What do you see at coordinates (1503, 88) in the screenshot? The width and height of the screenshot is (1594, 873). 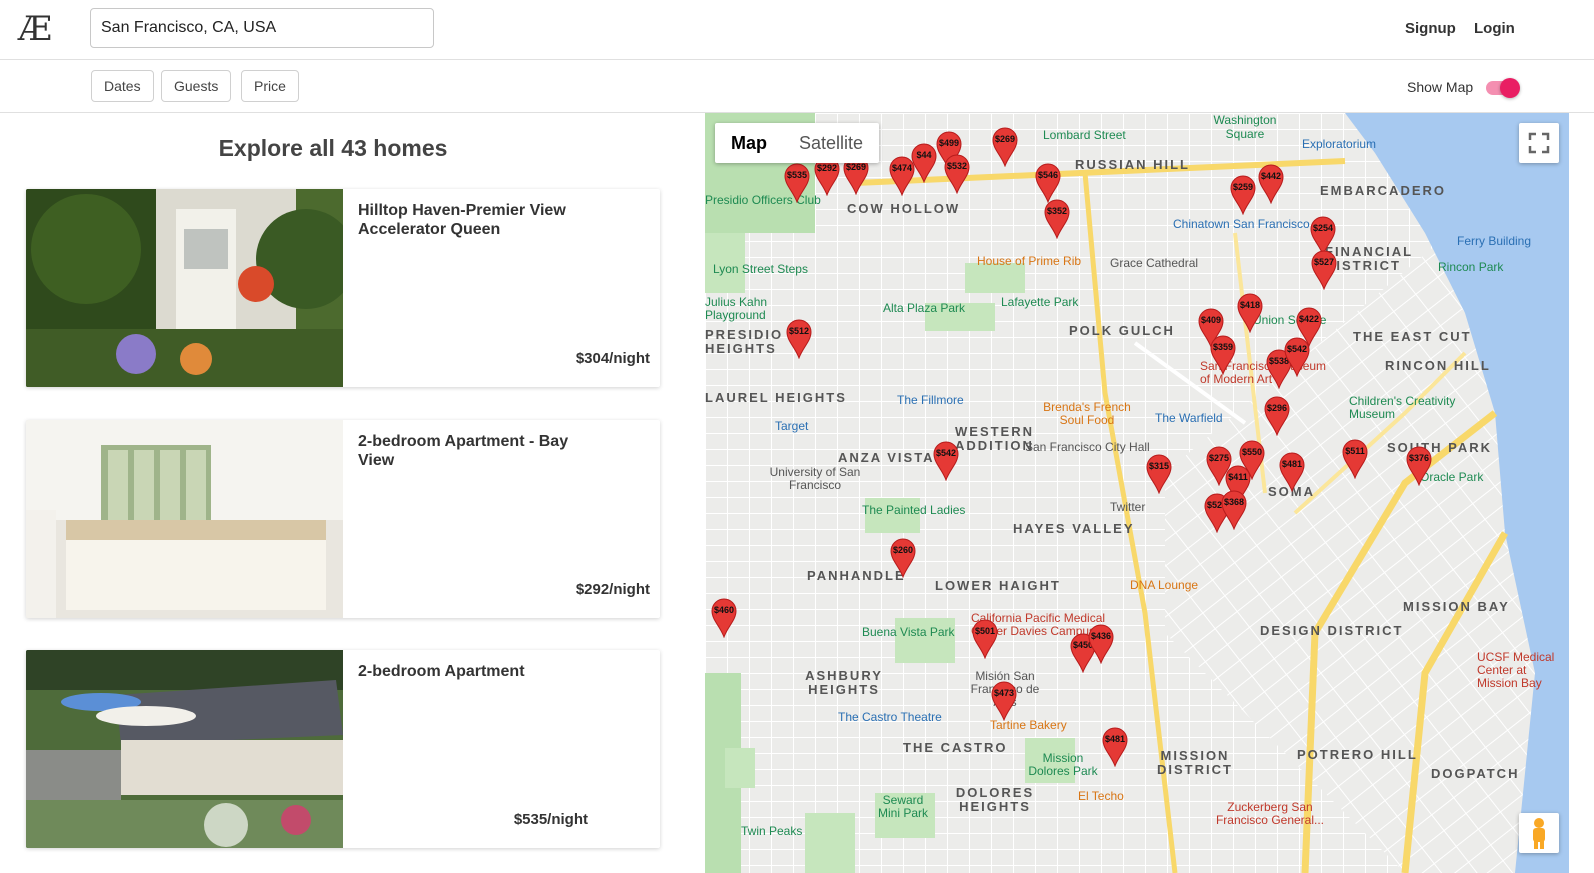 I see `show-map-toggle` at bounding box center [1503, 88].